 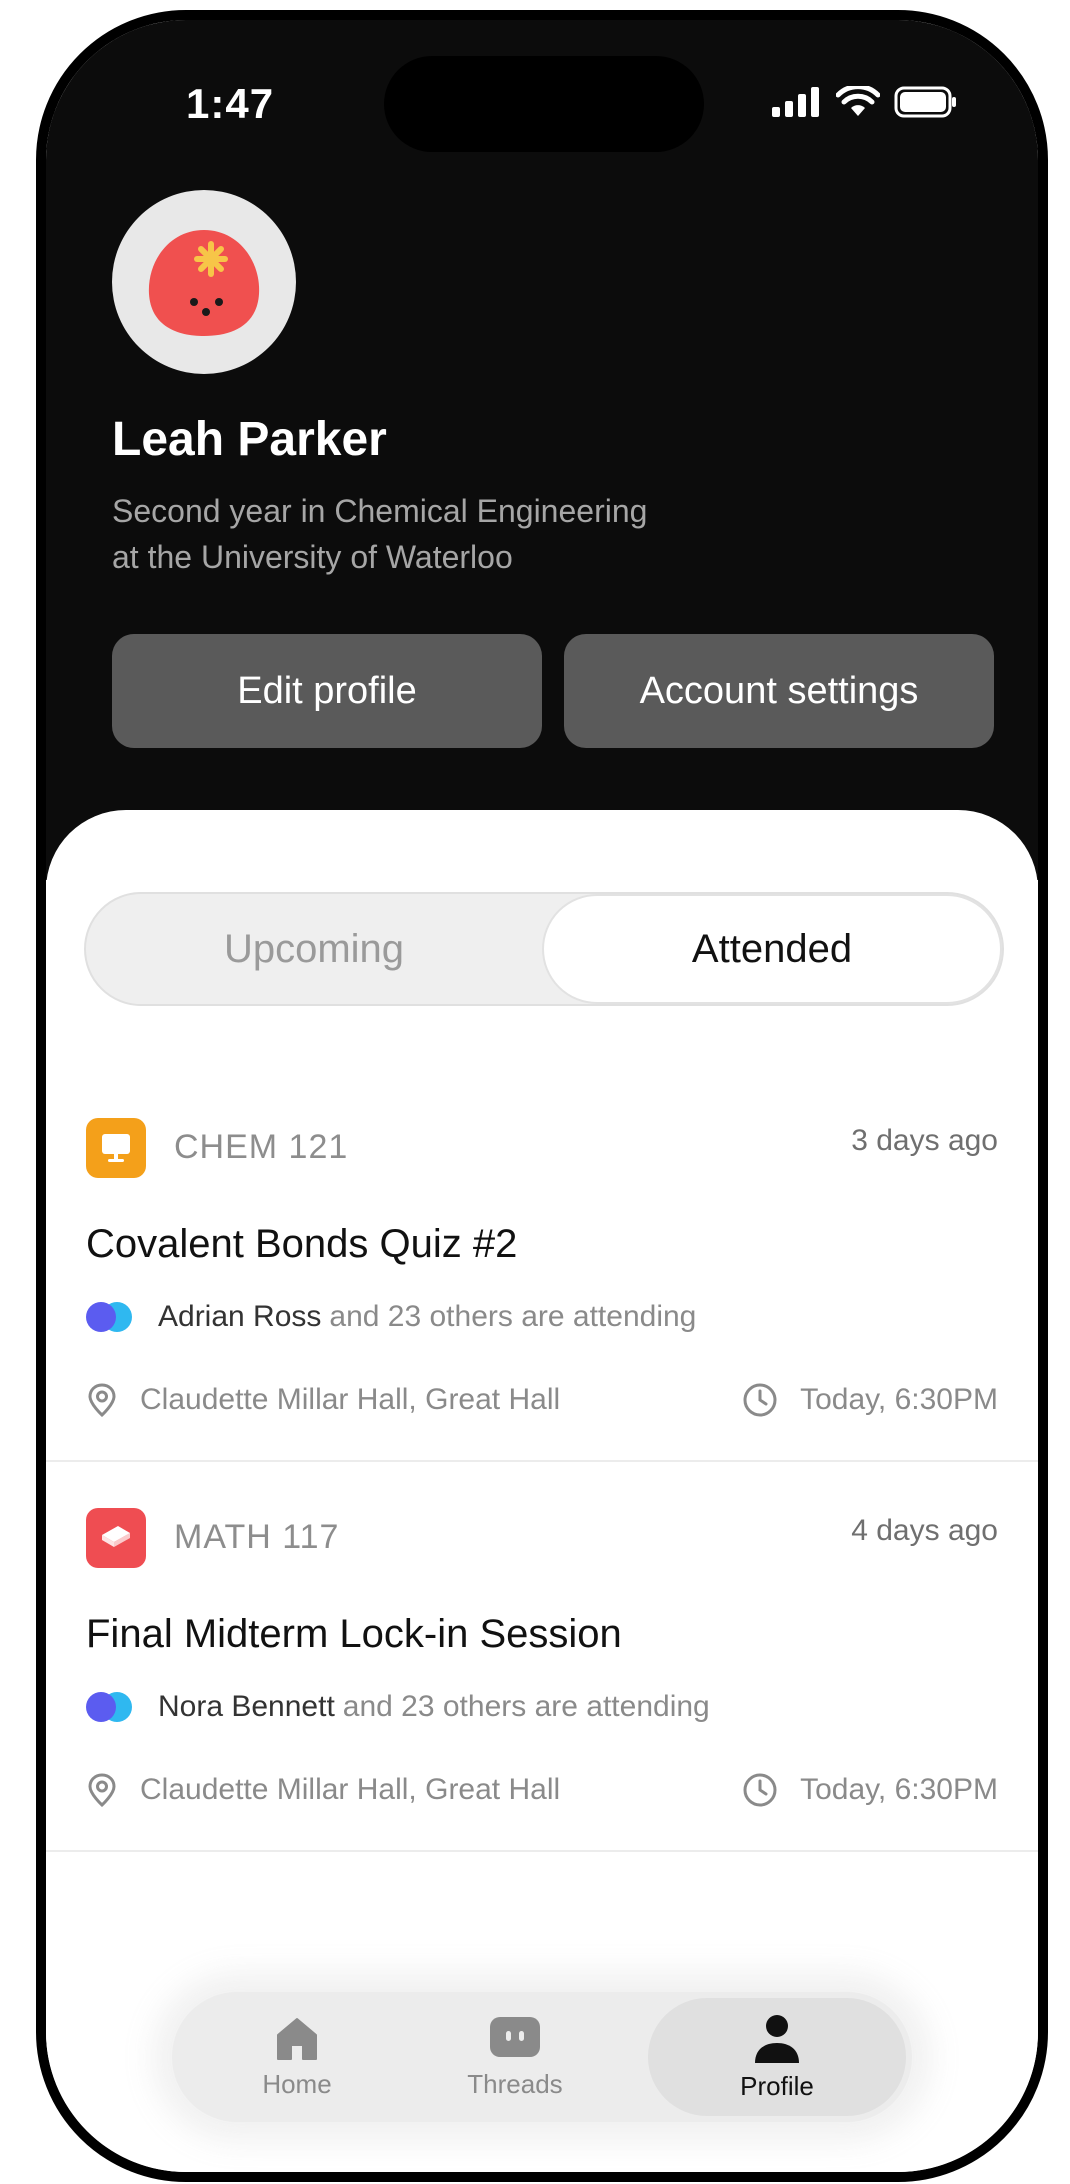 I want to click on attendees-row: Nora Bennett and 23 others are attending, so click(x=398, y=1707).